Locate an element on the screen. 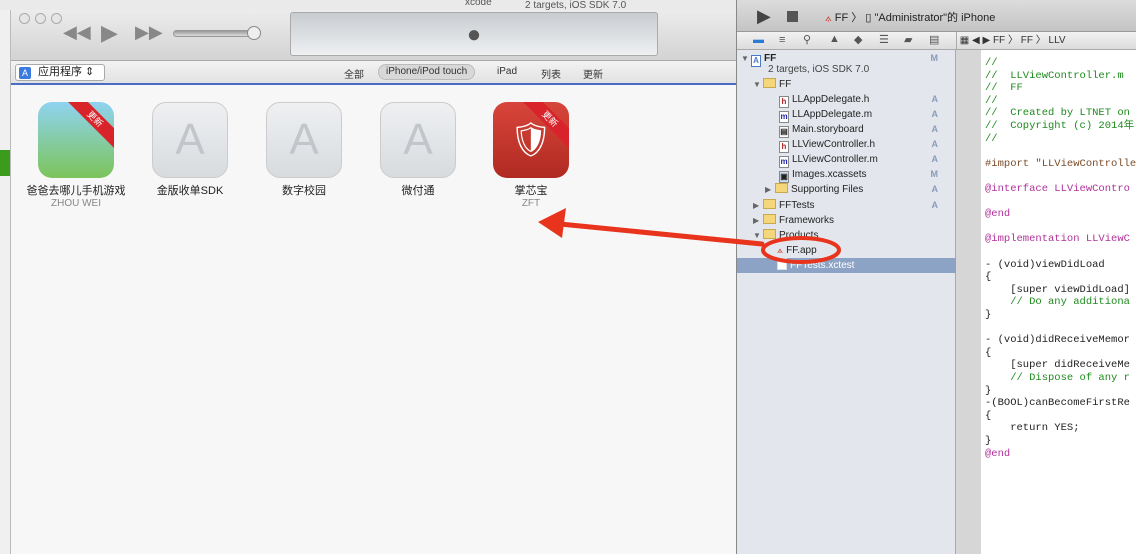 This screenshot has height=554, width=1136. nav-text: Frameworks is located at coordinates (807, 220).